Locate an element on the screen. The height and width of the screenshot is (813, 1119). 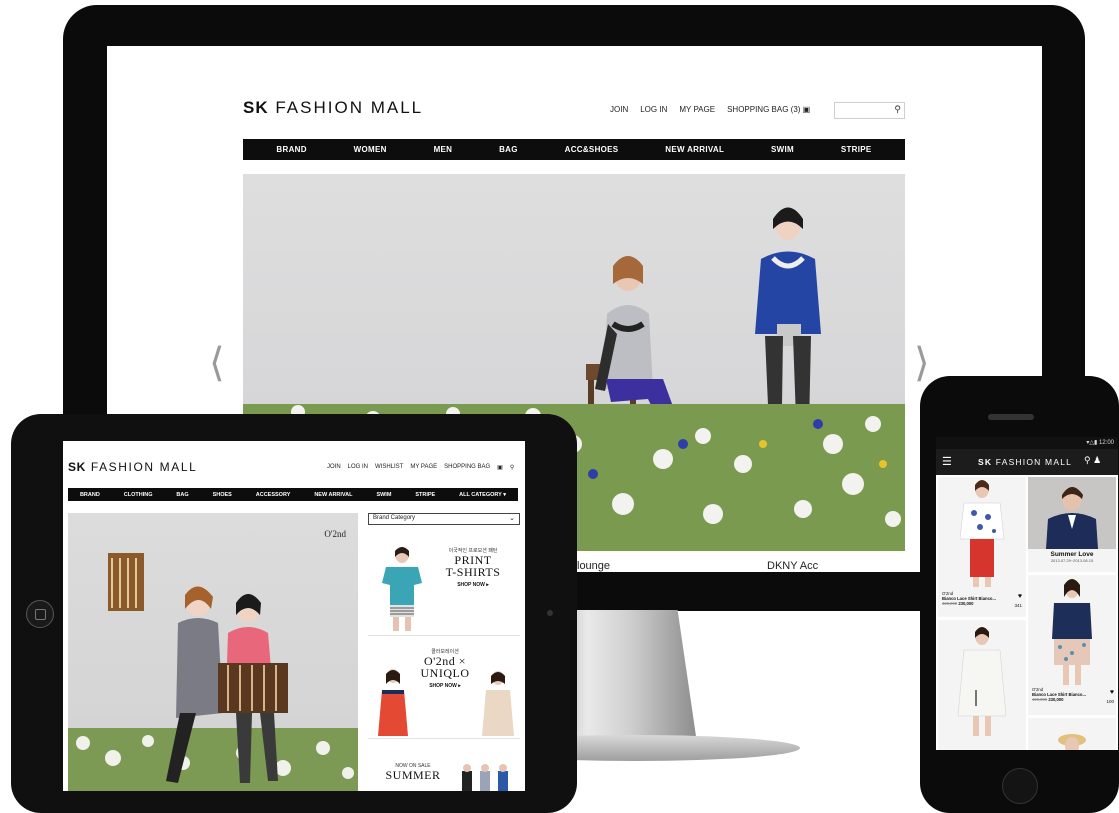
o2nd-brand-logo: O'2nd is located at coordinates (335, 534).